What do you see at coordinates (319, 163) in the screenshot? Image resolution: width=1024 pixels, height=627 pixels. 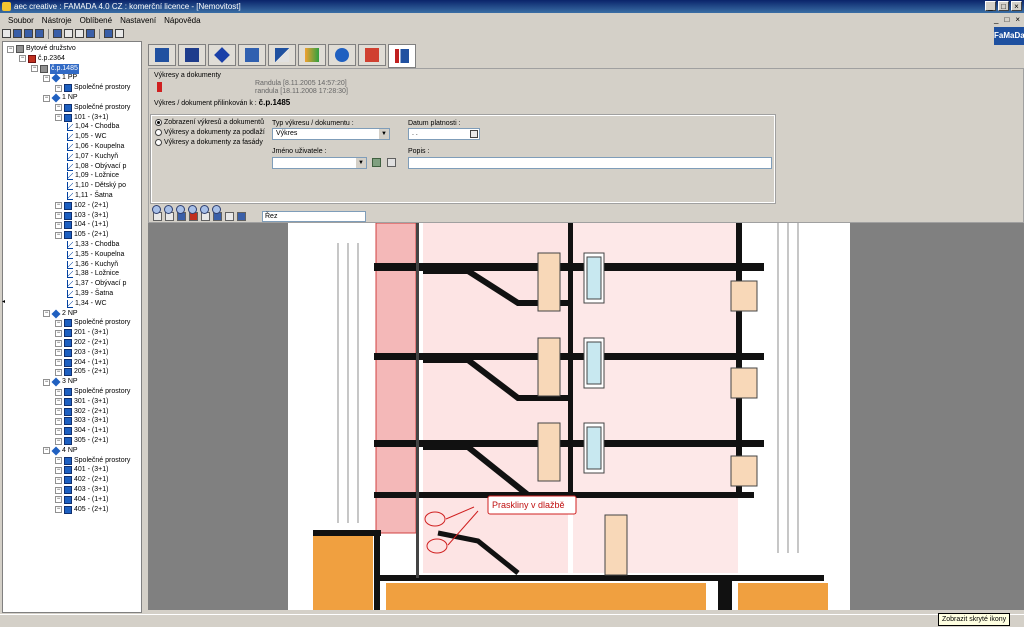 I see `user-select: ▼` at bounding box center [319, 163].